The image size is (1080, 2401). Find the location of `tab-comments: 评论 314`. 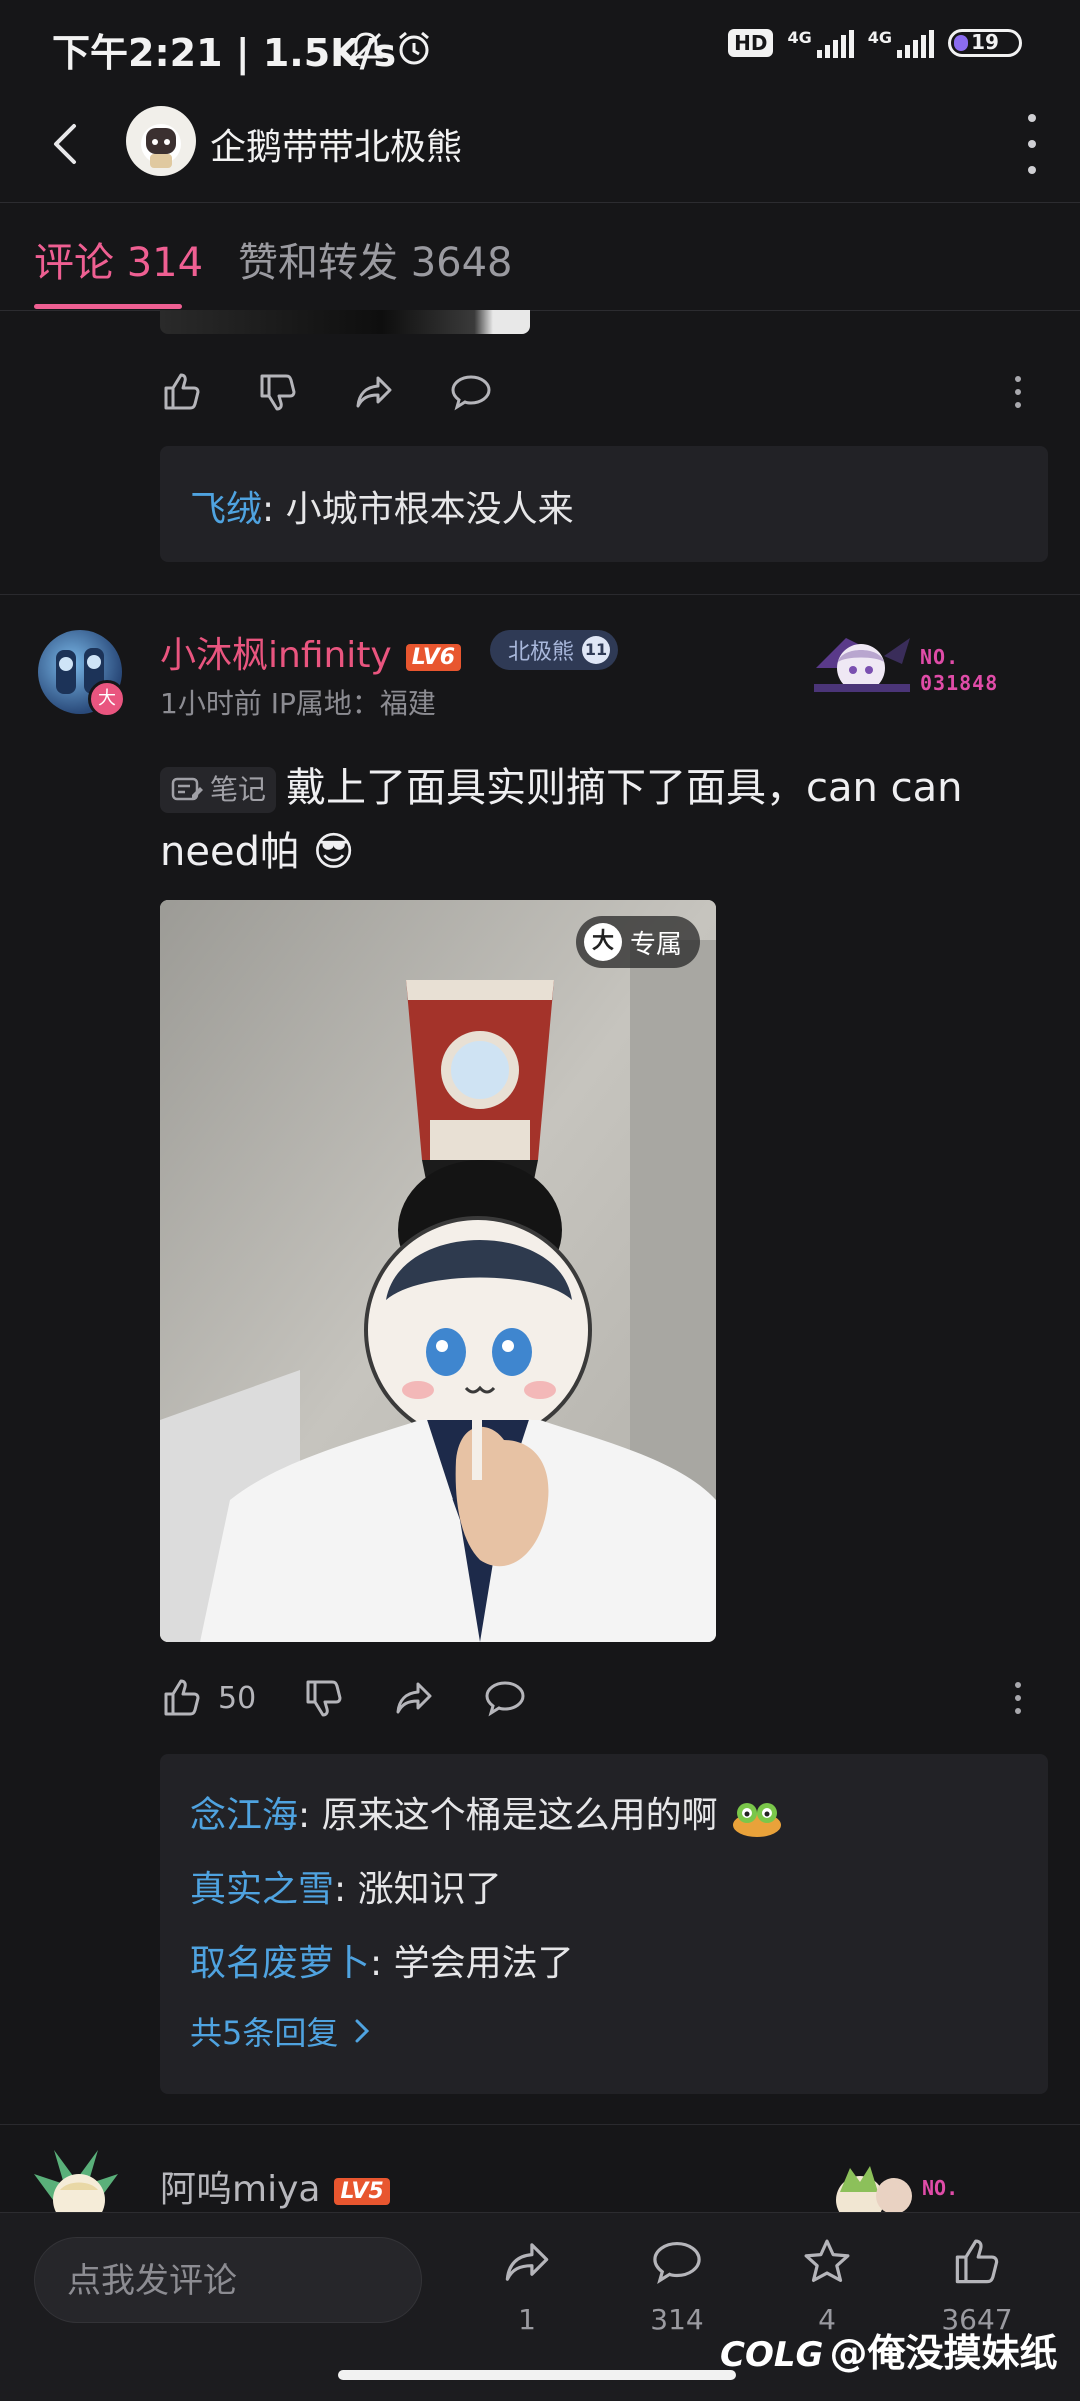

tab-comments: 评论 314 is located at coordinates (118, 259).